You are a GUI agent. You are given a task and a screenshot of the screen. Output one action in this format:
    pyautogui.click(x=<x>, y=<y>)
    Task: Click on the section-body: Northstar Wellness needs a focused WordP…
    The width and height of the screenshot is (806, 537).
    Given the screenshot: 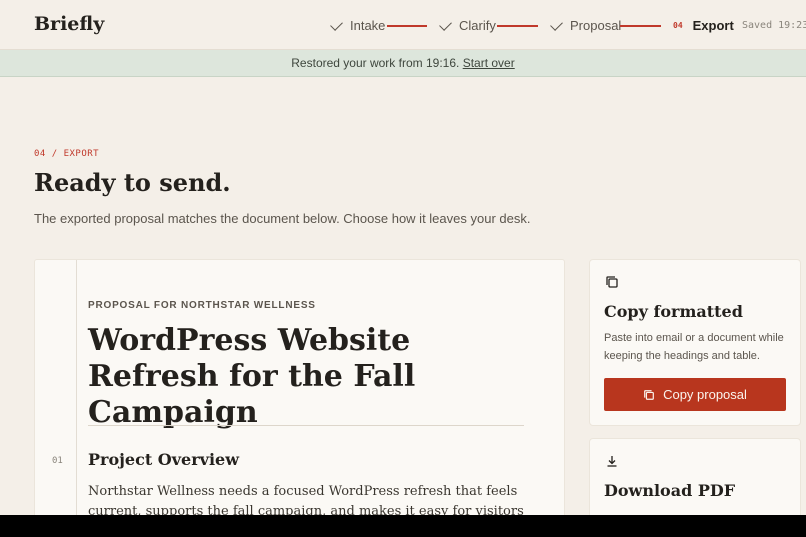 What is the action you would take?
    pyautogui.click(x=306, y=499)
    